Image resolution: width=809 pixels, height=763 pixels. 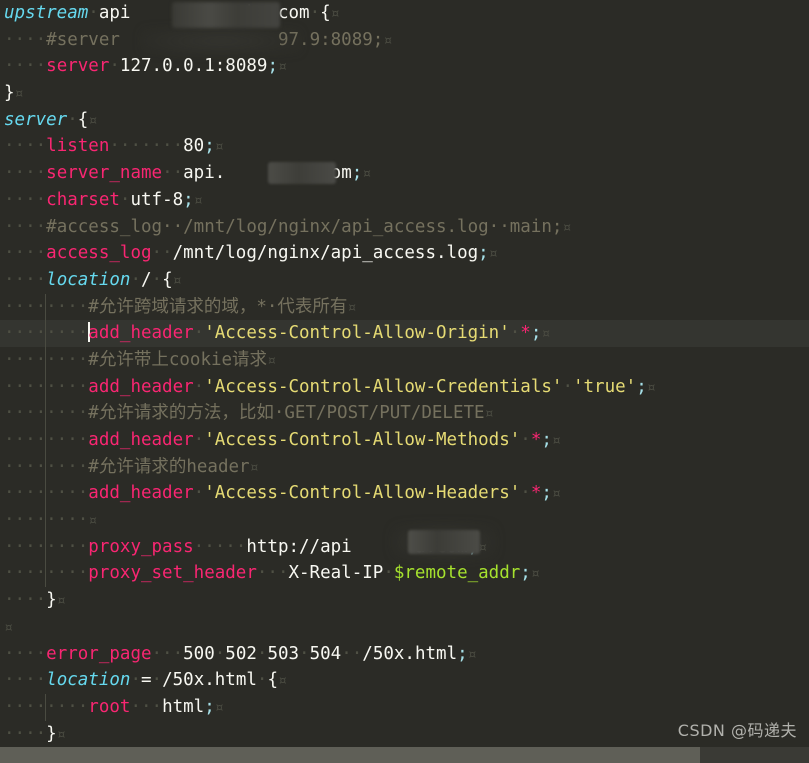 What do you see at coordinates (404, 600) in the screenshot?
I see `code-line: ····}¤` at bounding box center [404, 600].